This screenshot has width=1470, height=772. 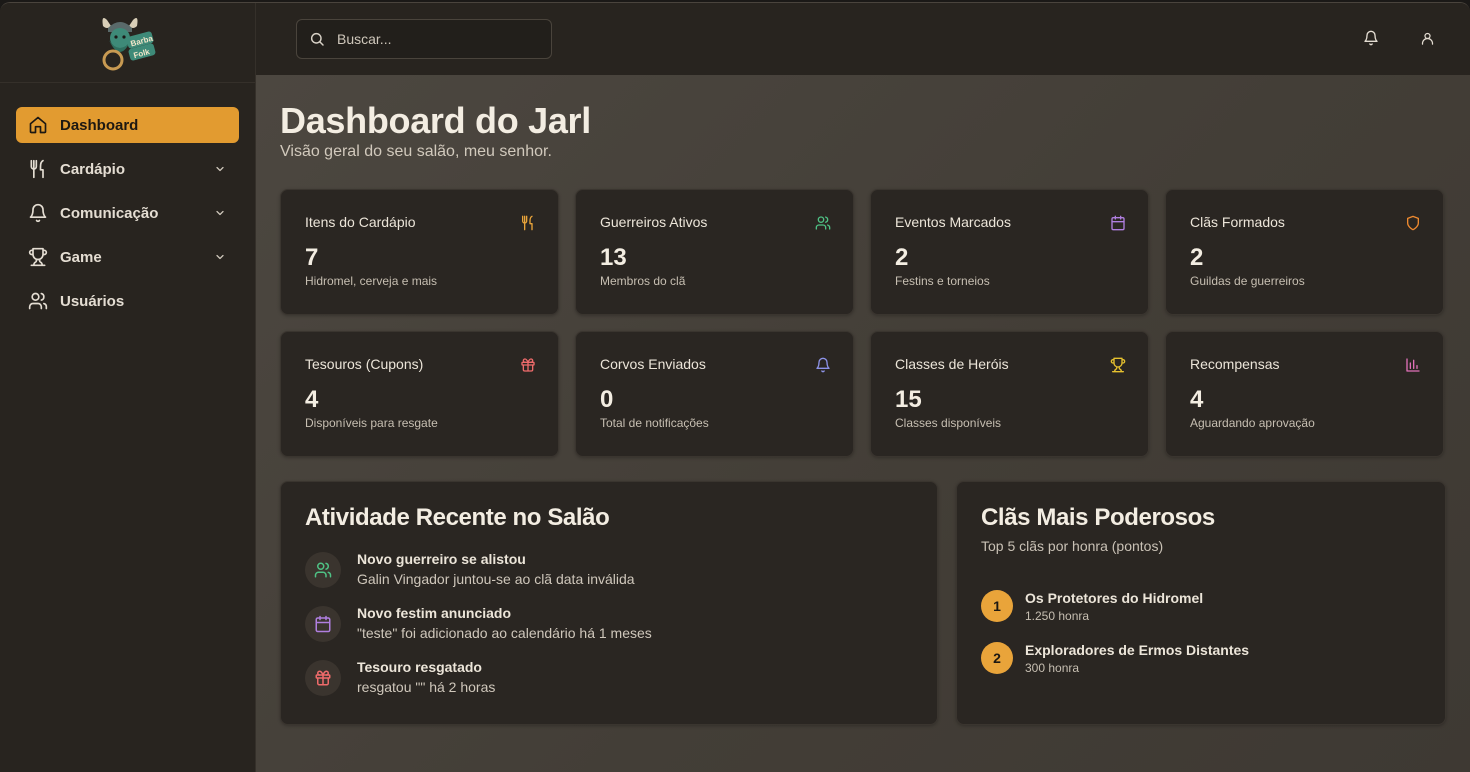 What do you see at coordinates (1098, 517) in the screenshot?
I see `panel-title: Clãs Mais Poderosos` at bounding box center [1098, 517].